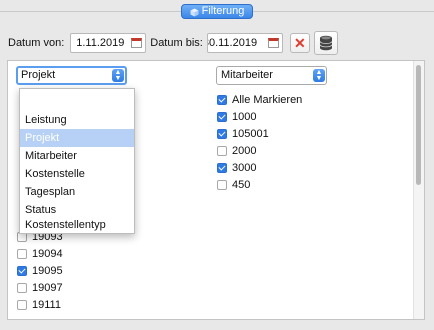  I want to click on clear-dates-button: ✕, so click(299, 43).